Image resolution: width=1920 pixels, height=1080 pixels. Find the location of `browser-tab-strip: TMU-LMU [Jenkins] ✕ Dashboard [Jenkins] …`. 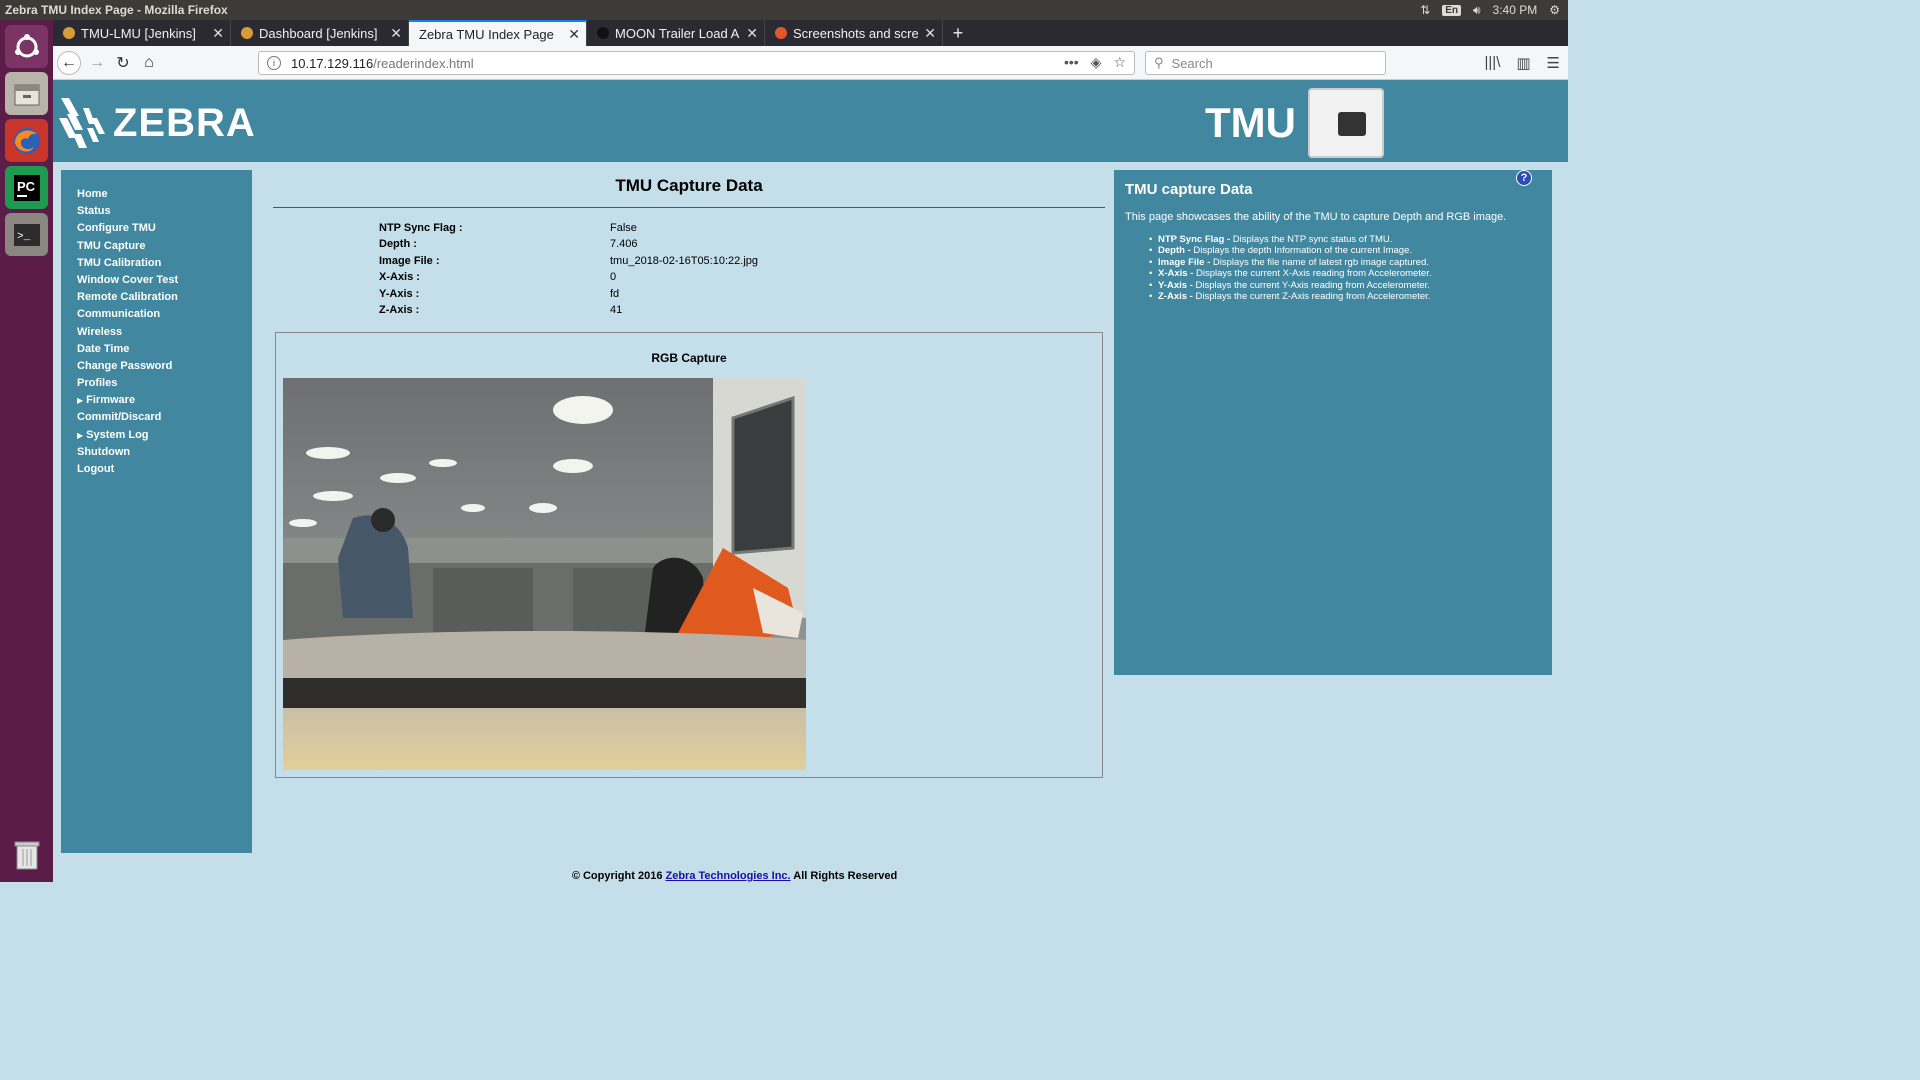

browser-tab-strip: TMU-LMU [Jenkins] ✕ Dashboard [Jenkins] … is located at coordinates (810, 33).